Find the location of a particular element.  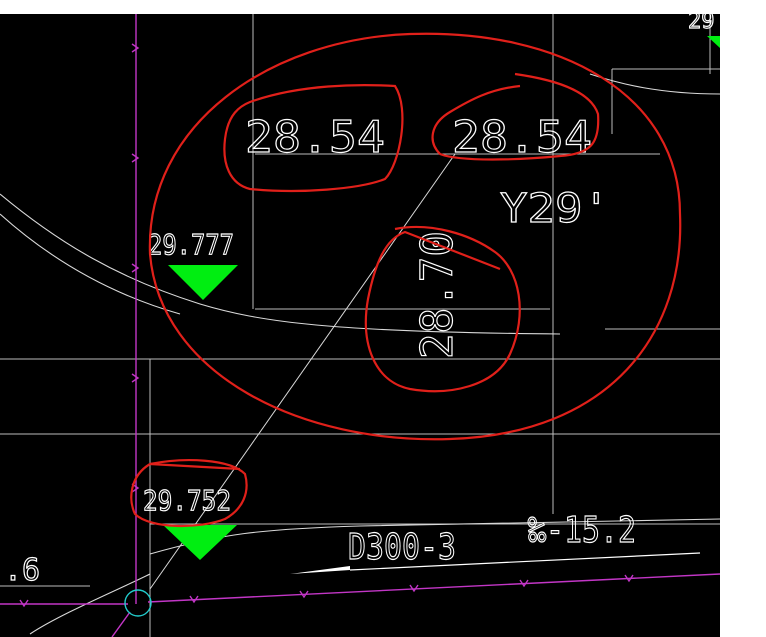

elevation-label-vertical: 28.70 is located at coordinates (437, 294).